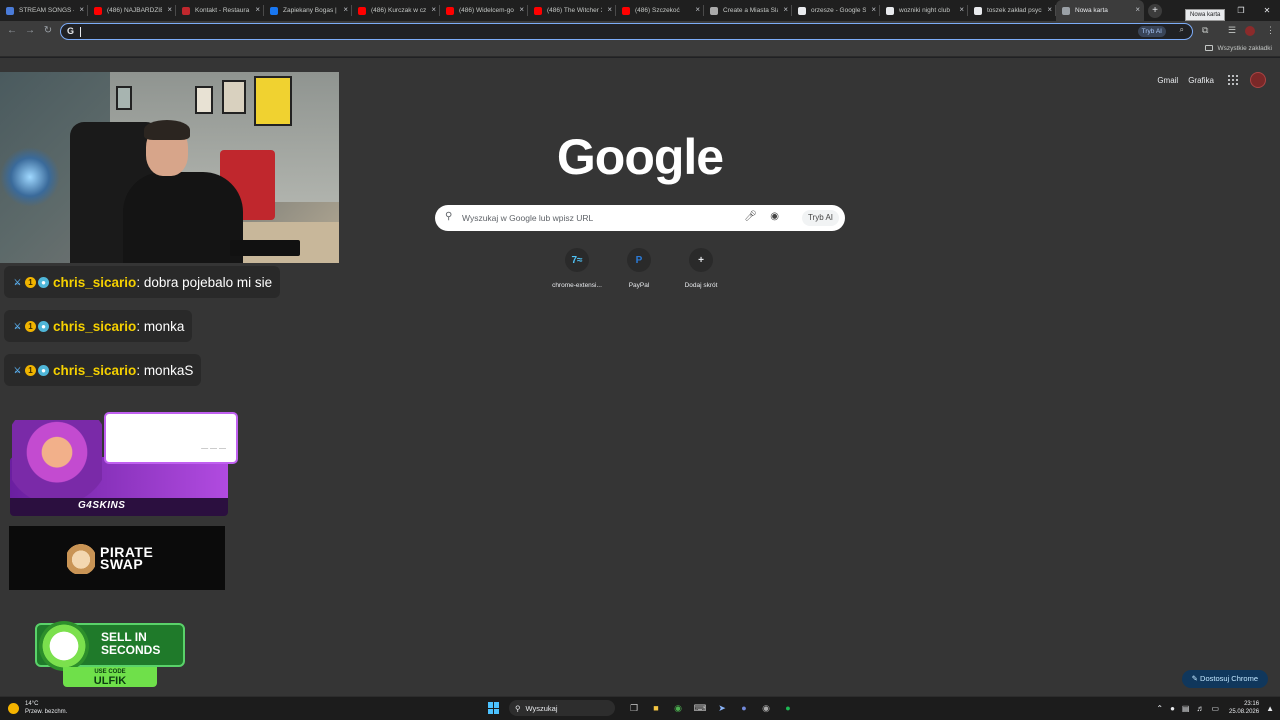  What do you see at coordinates (660, 10) in the screenshot?
I see `browser-tab: (486) Szczekoć ×` at bounding box center [660, 10].